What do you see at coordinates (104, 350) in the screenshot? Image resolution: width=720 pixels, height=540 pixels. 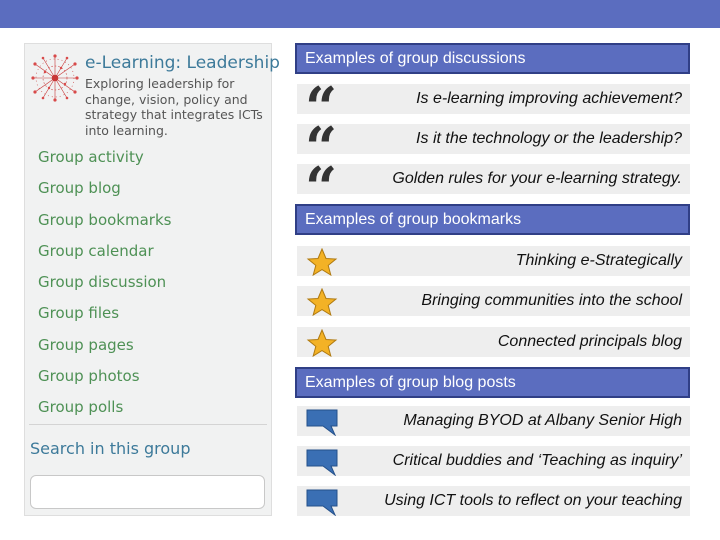 I see `menu-item-group-pages: Group pages` at bounding box center [104, 350].